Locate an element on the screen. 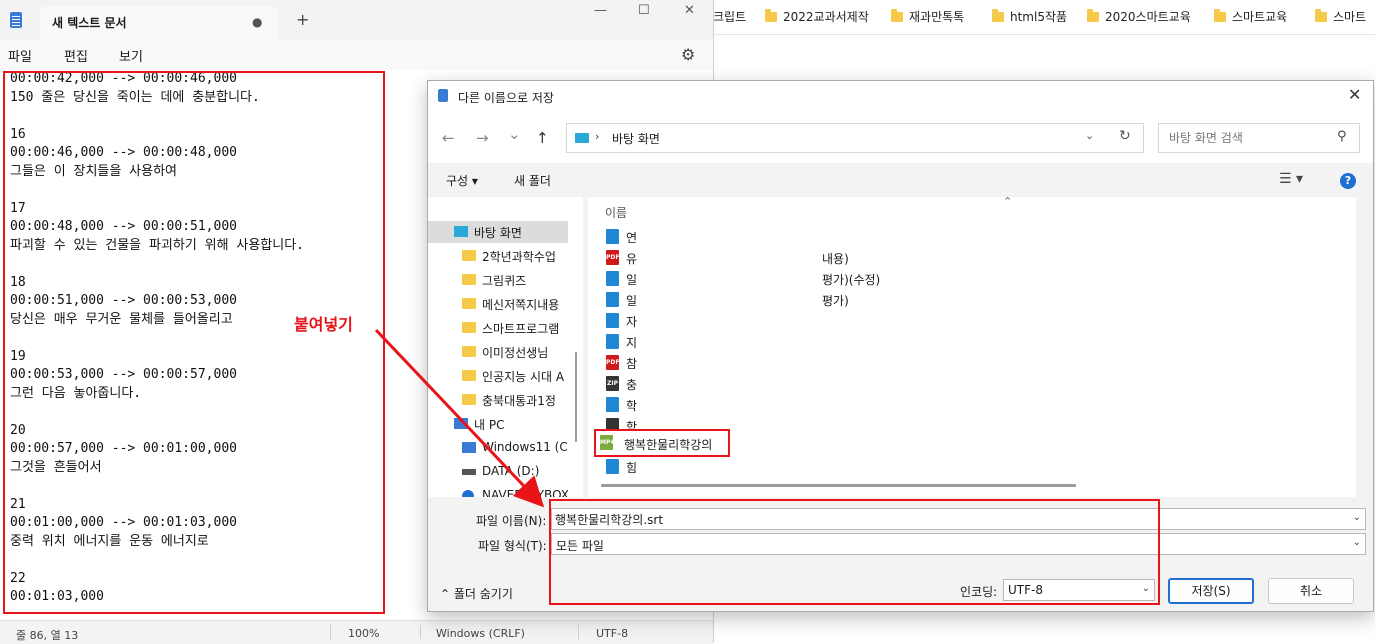 The height and width of the screenshot is (644, 1375). bookmark-label: 2022교과서제작 is located at coordinates (826, 17).